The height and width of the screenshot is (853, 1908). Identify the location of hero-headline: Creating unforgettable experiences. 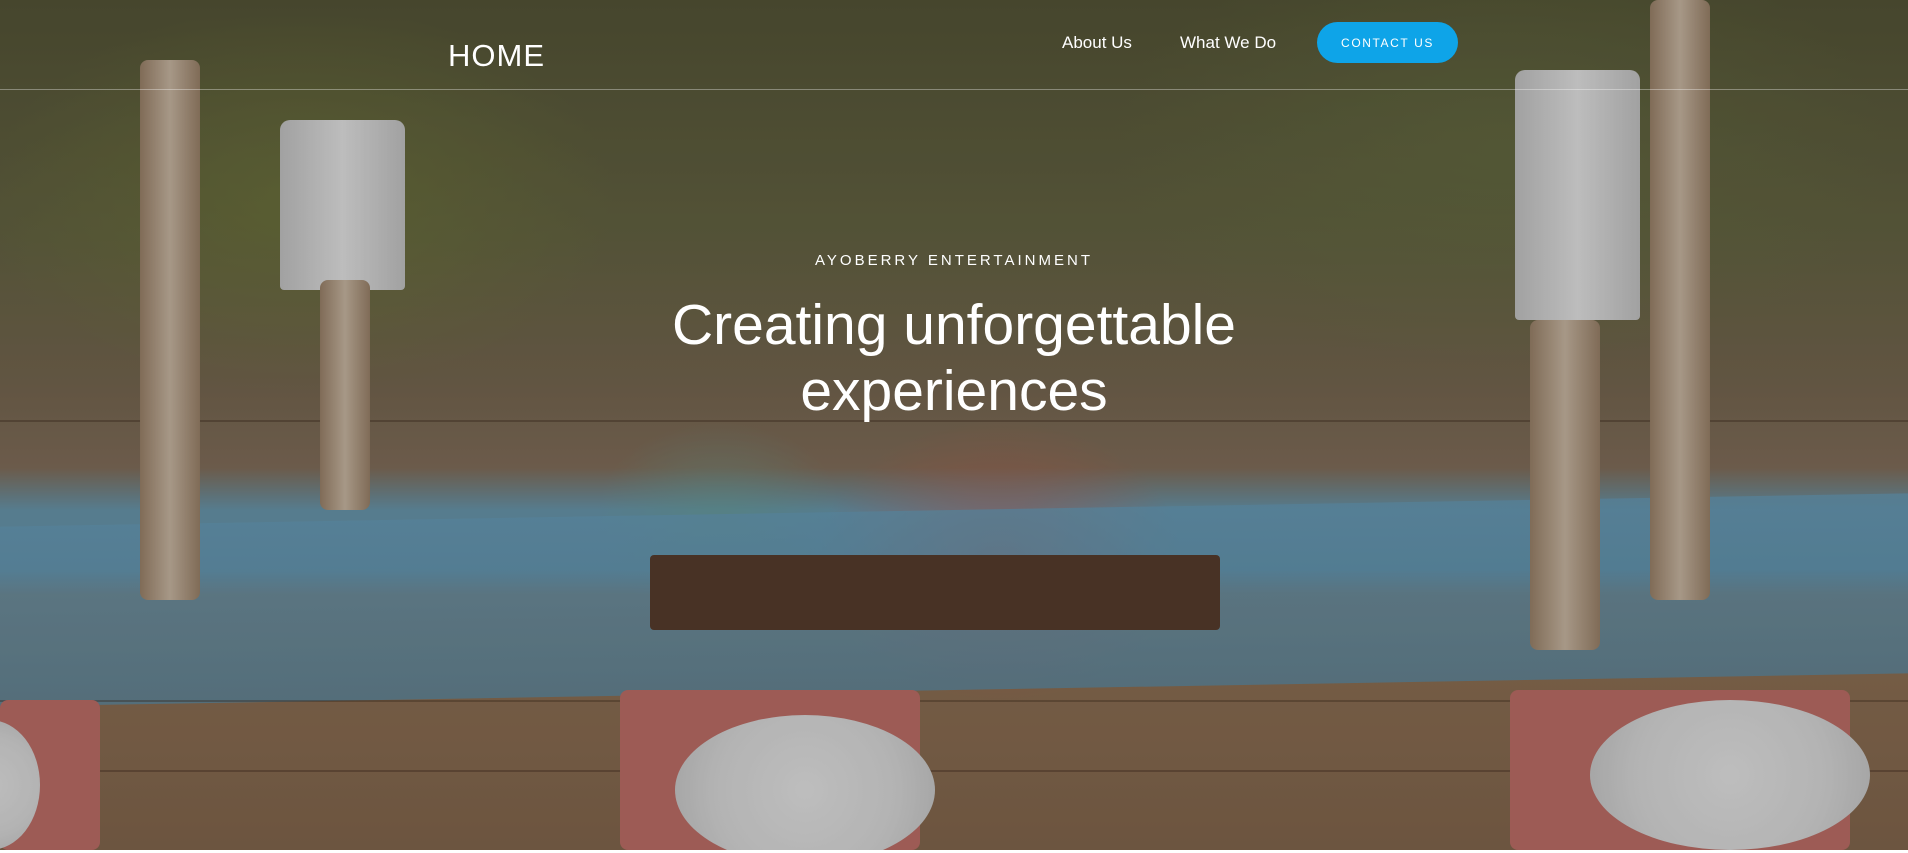
(954, 358).